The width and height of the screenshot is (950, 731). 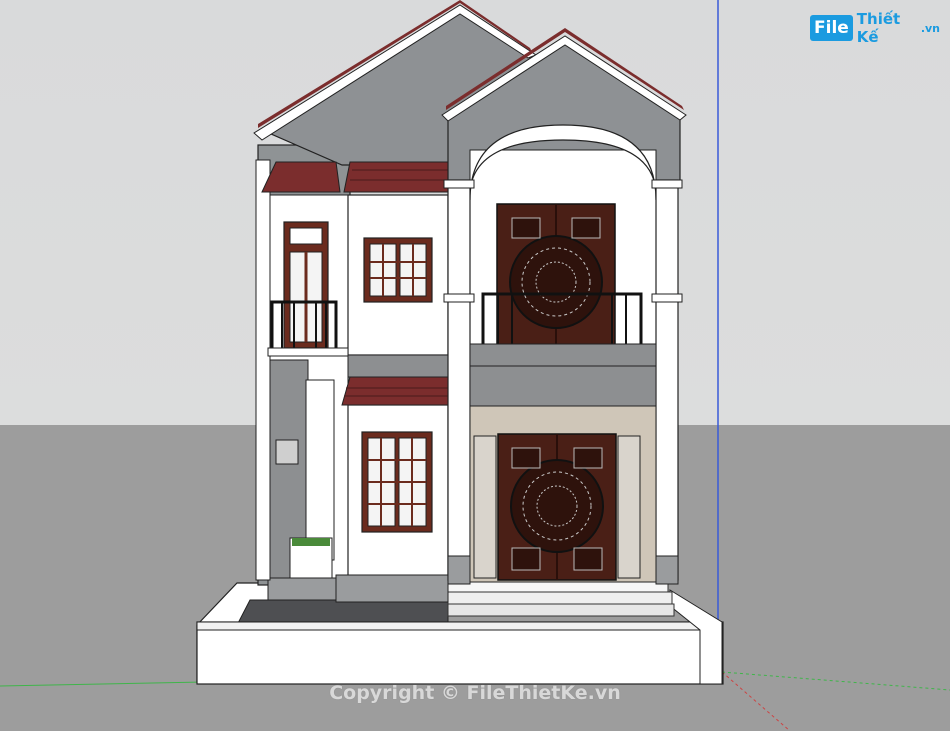 What do you see at coordinates (475, 693) in the screenshot?
I see `copyright-watermark: Copyright © FileThietKe.vn` at bounding box center [475, 693].